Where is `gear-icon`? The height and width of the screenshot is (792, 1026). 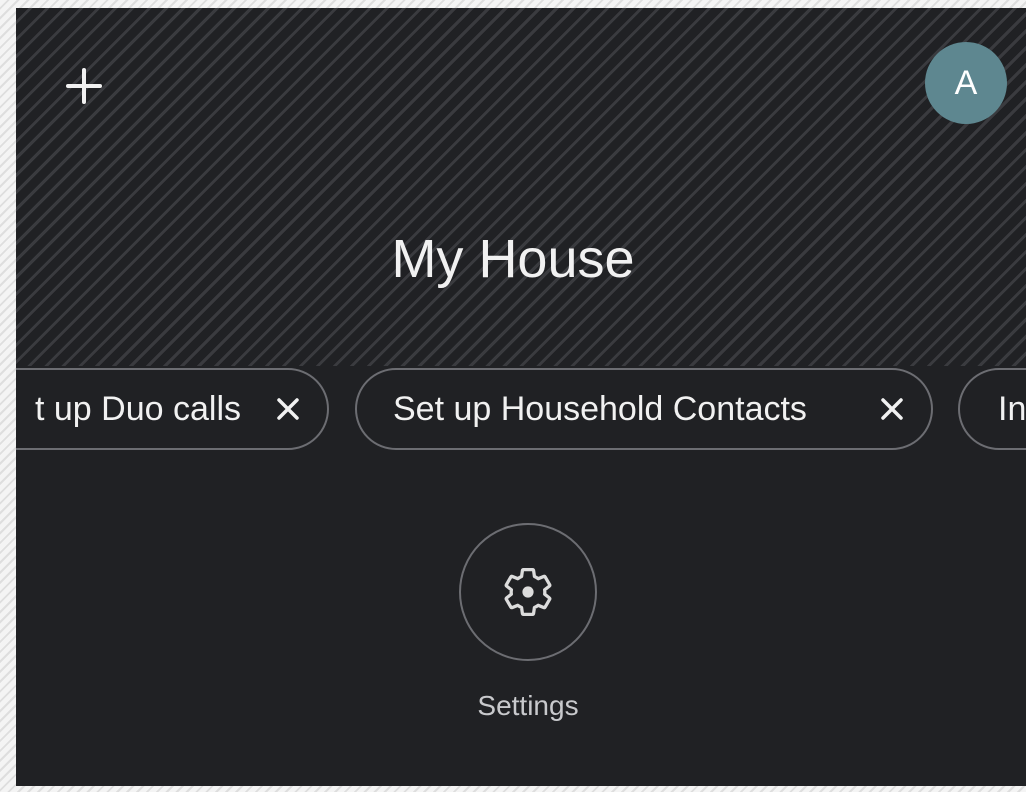
gear-icon is located at coordinates (528, 592).